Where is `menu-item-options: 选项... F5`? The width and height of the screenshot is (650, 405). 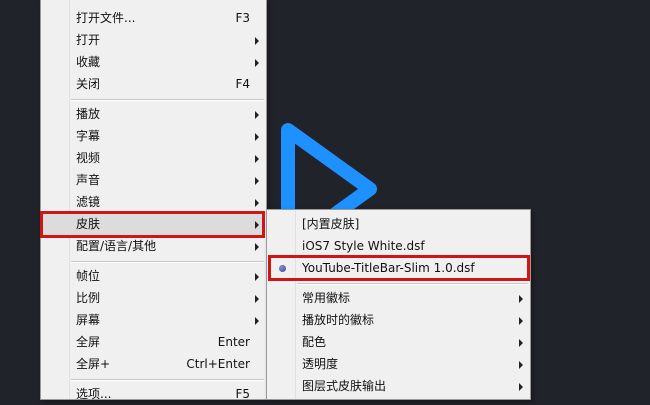 menu-item-options: 选项... F5 is located at coordinates (153, 394).